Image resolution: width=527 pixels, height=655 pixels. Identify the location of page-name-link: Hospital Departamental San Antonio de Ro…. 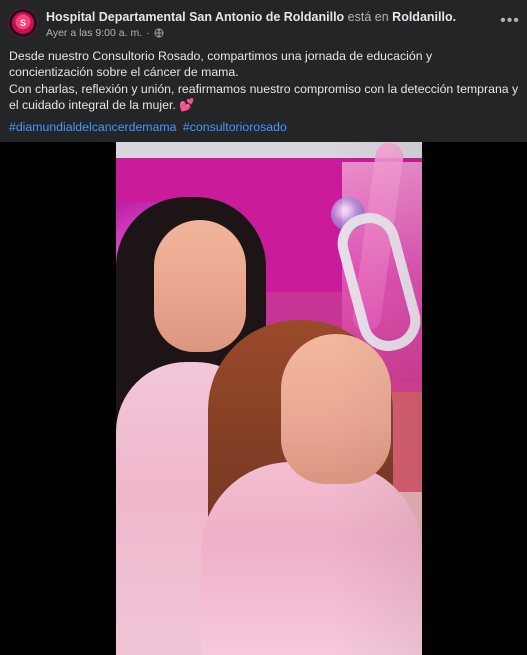
(195, 17).